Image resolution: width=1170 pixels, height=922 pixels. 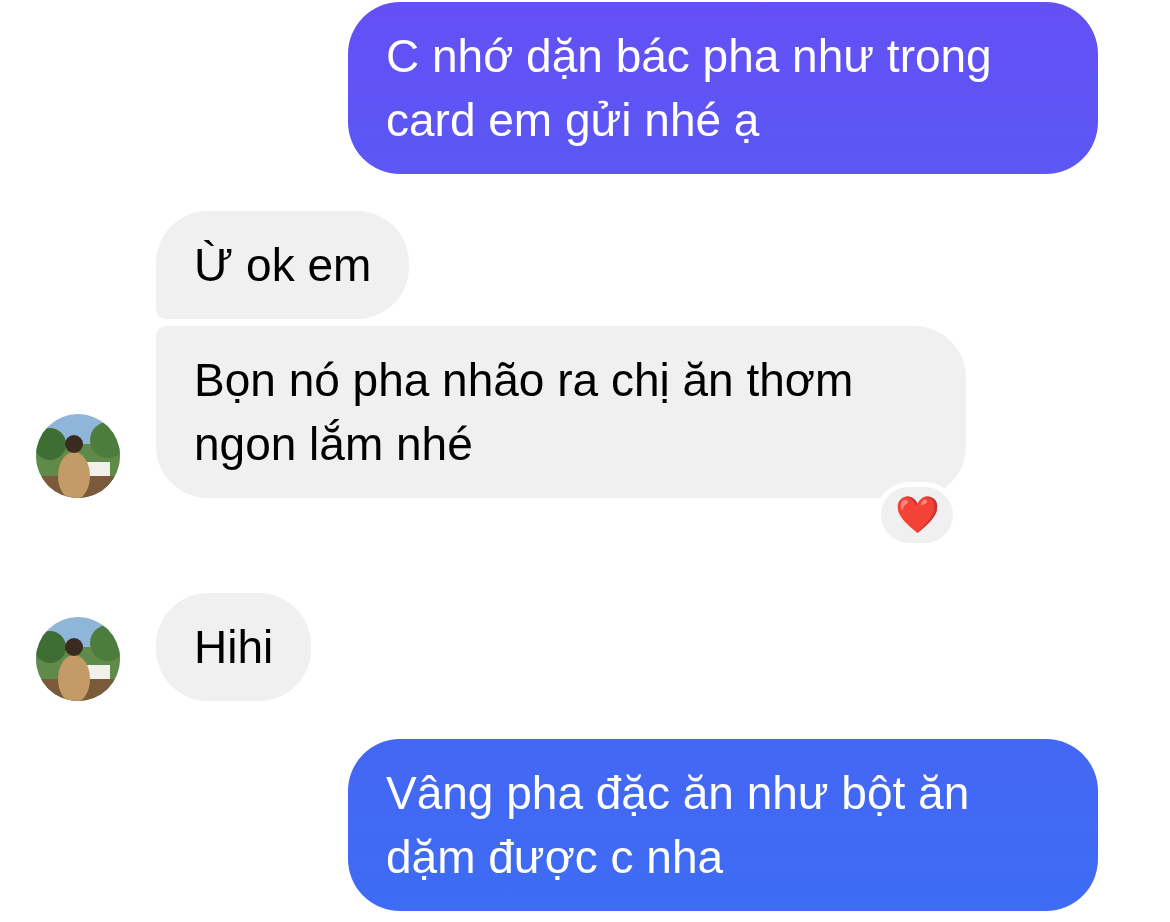 What do you see at coordinates (234, 647) in the screenshot?
I see `received-message: Hihi` at bounding box center [234, 647].